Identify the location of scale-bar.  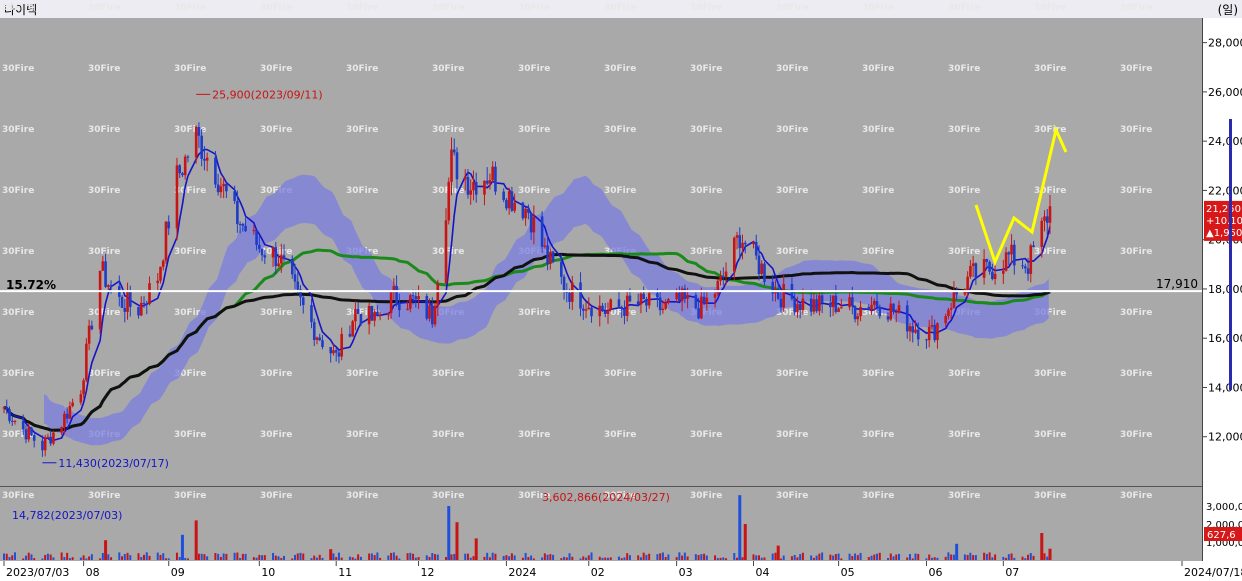
(1230, 254).